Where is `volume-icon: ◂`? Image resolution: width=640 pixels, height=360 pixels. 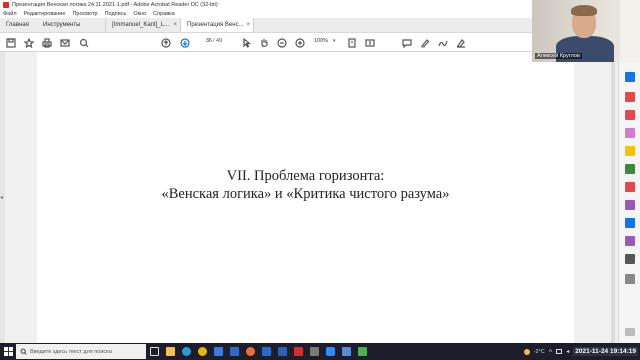
volume-icon: ◂ is located at coordinates (567, 351).